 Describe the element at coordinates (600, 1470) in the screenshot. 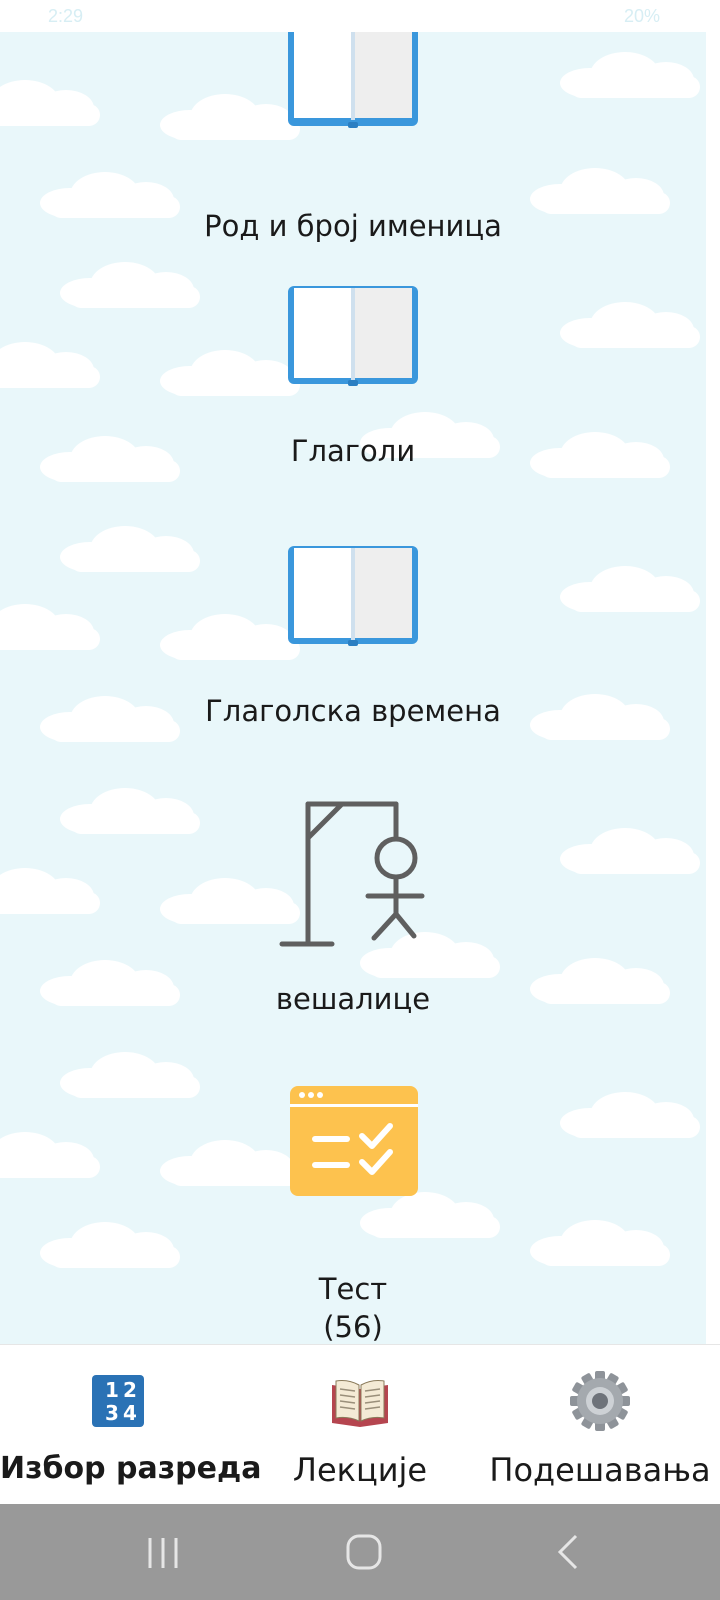

I see `nav-label: Подешавања` at that location.